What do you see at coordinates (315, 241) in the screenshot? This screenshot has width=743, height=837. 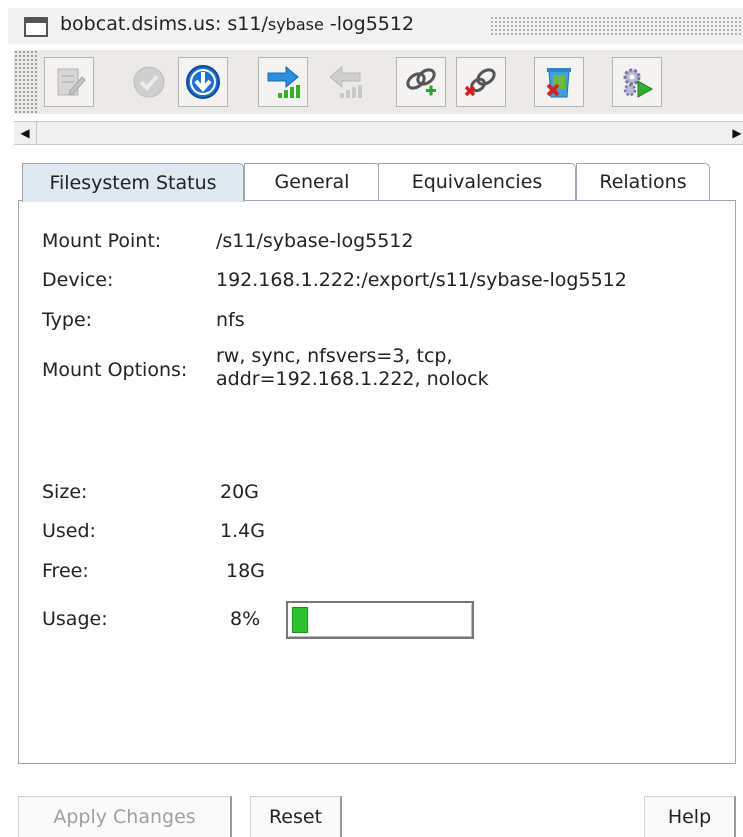 I see `mount-point-value: /s11/sybase-log5512` at bounding box center [315, 241].